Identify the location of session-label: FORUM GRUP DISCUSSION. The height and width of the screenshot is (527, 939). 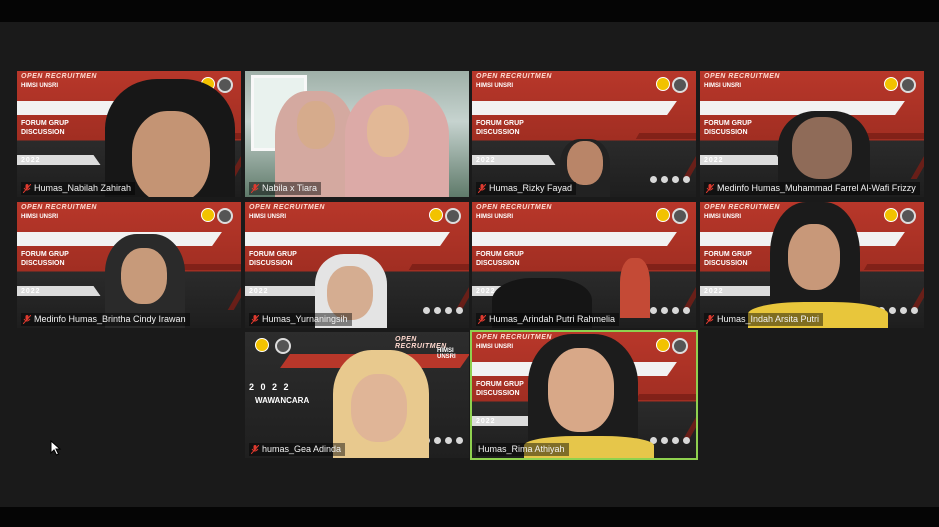
(45, 128).